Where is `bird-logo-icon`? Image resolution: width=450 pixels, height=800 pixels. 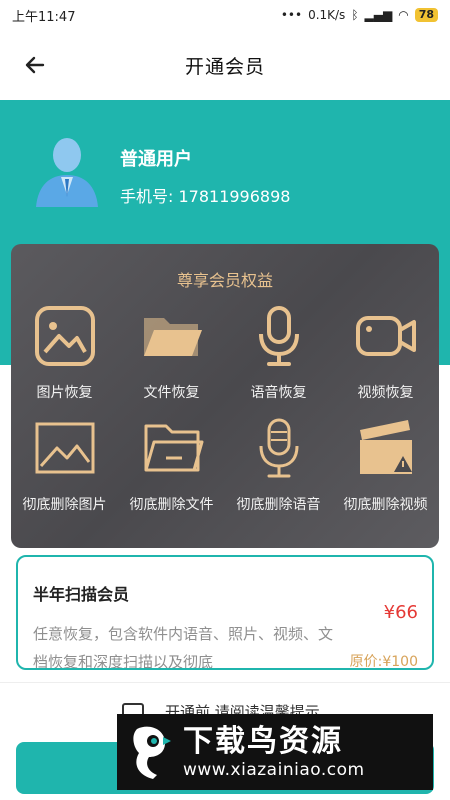 bird-logo-icon is located at coordinates (152, 752).